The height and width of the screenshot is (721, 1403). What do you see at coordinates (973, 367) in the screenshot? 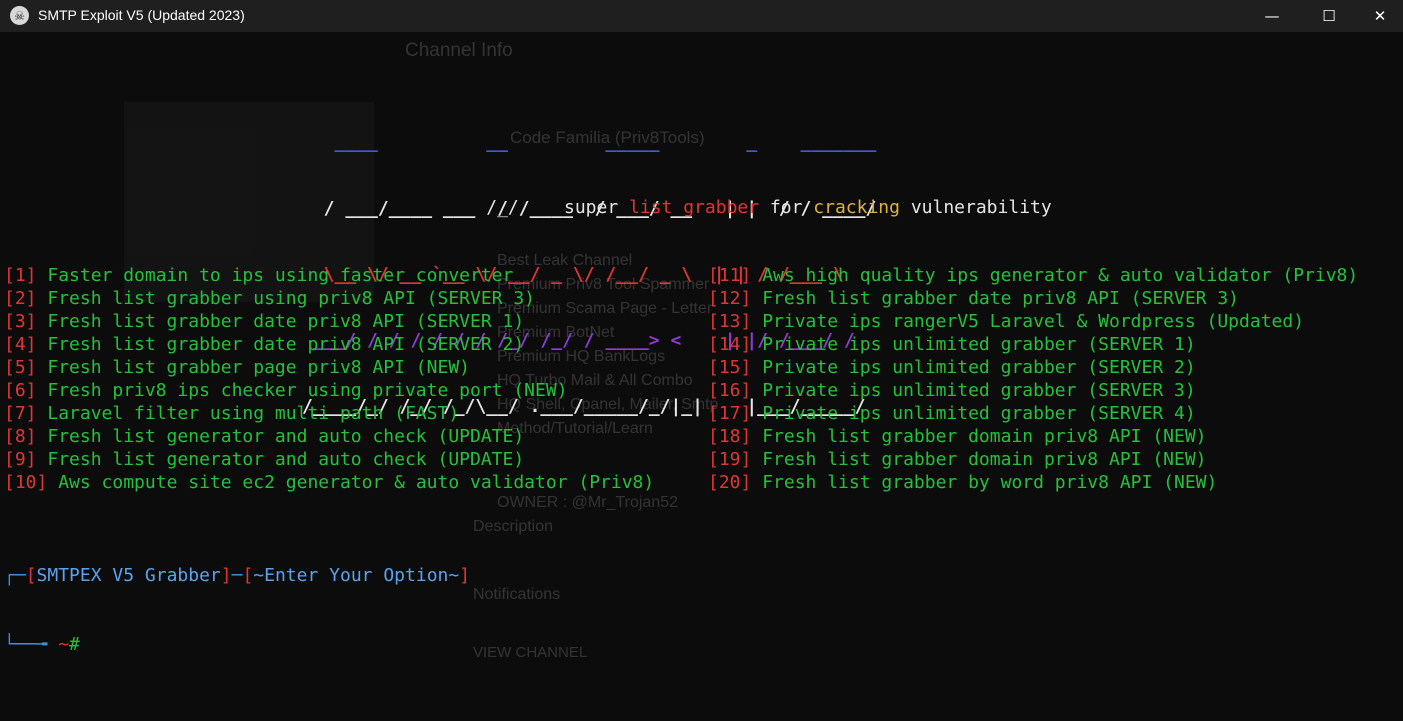
I see `option-label: Private ips unlimited grabber (SERVER 2)` at bounding box center [973, 367].